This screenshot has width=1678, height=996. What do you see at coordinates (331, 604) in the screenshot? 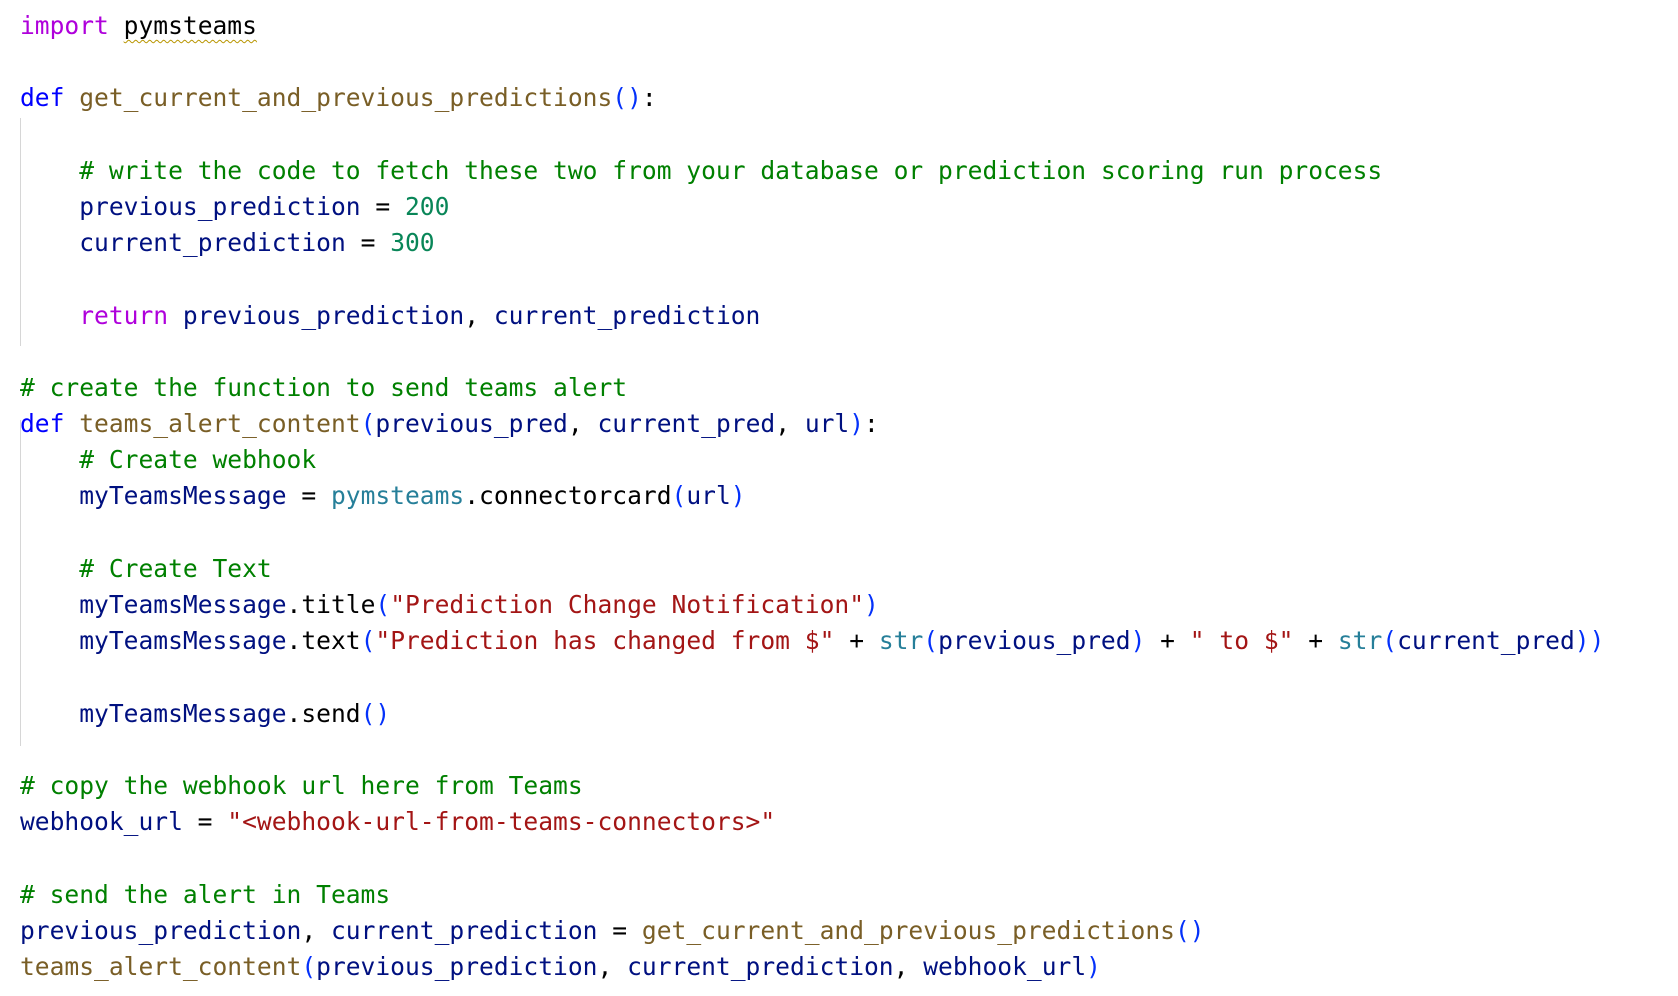
I see `code-token-plain: .title` at bounding box center [331, 604].